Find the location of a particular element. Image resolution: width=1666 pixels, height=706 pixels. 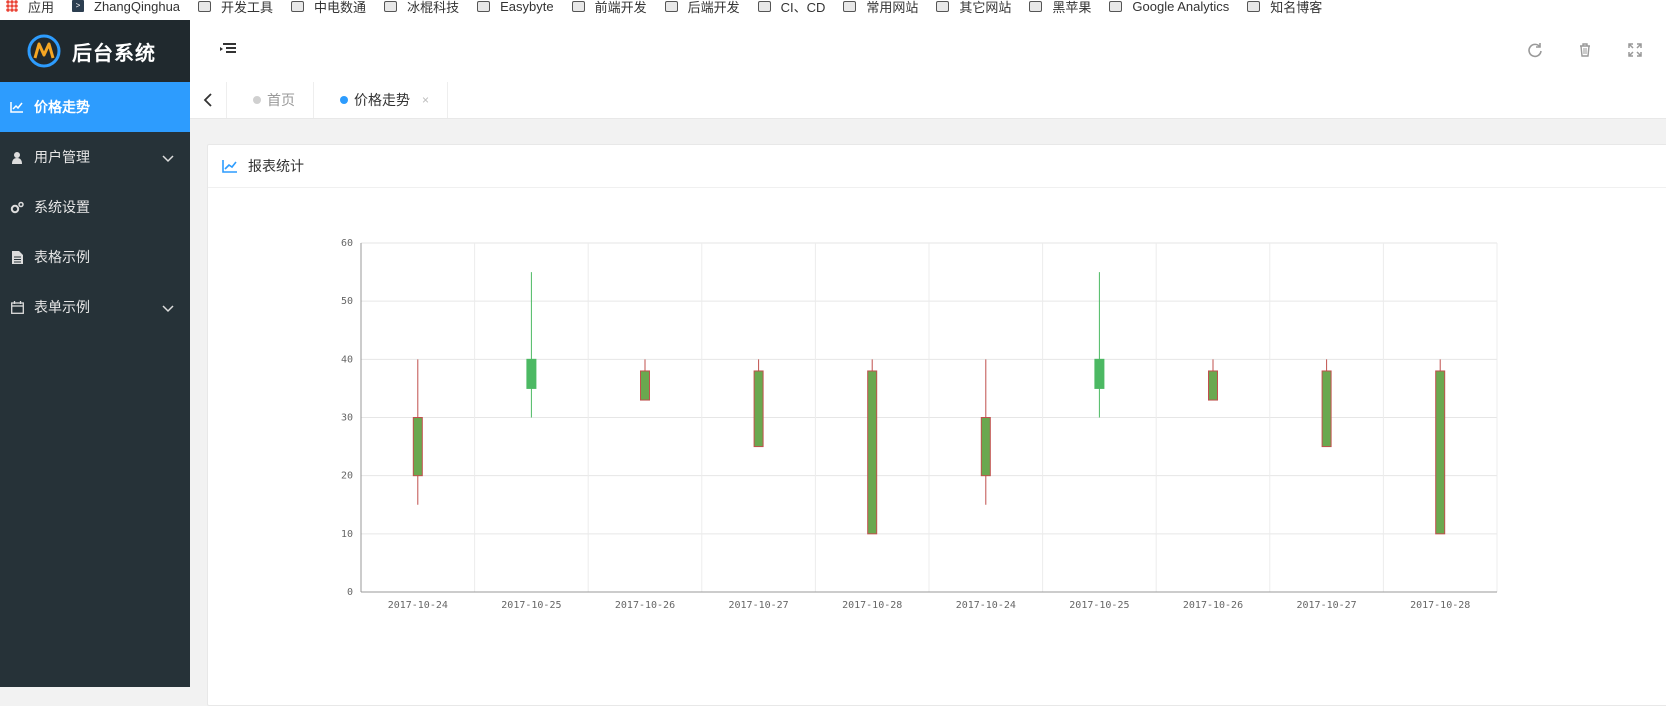

bookmark-label: Easybyte is located at coordinates (527, 7).